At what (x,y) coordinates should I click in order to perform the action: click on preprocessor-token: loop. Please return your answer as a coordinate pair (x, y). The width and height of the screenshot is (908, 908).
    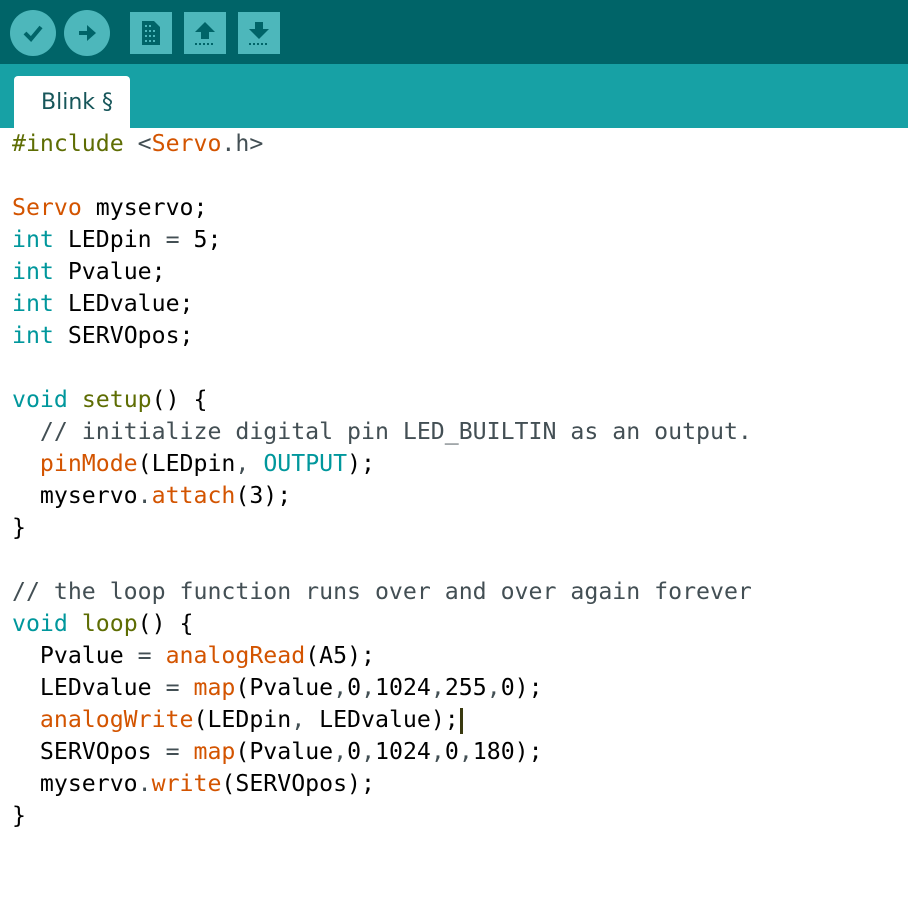
    Looking at the image, I should click on (109, 623).